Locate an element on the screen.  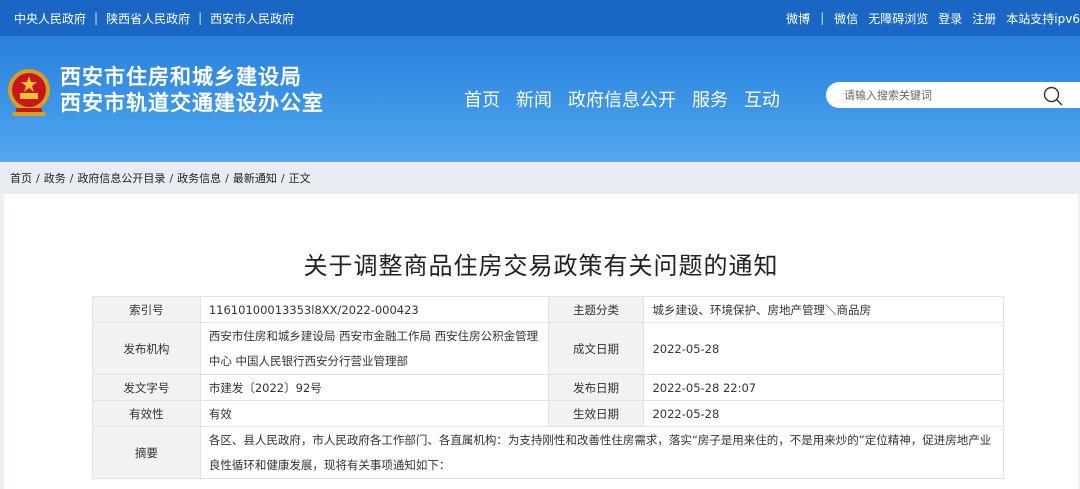
effective-date-label: 生效日期 is located at coordinates (596, 413).